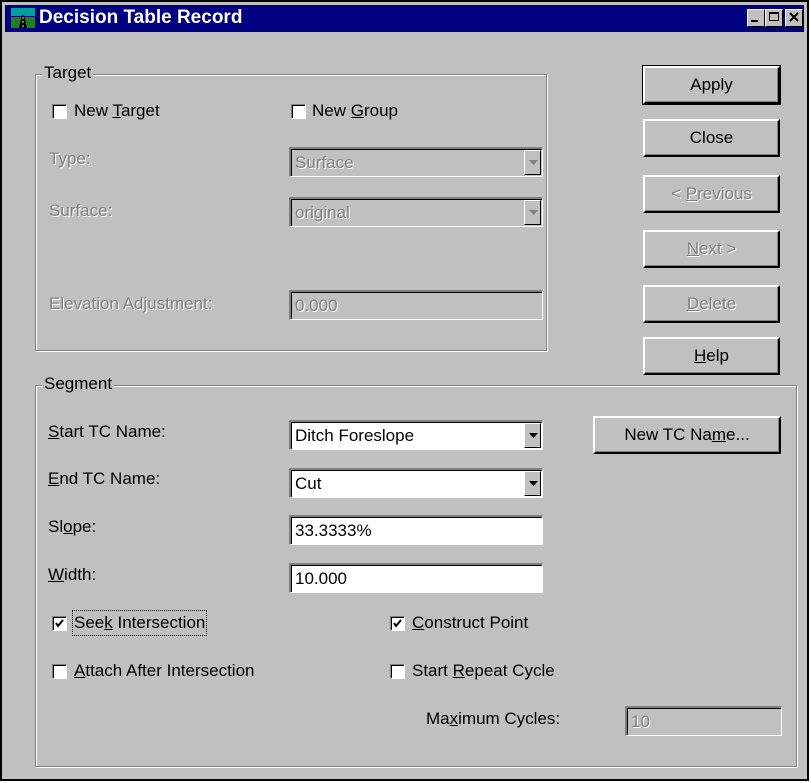 Image resolution: width=811 pixels, height=783 pixels. Describe the element at coordinates (59, 111) in the screenshot. I see `new-target-checkbox` at that location.